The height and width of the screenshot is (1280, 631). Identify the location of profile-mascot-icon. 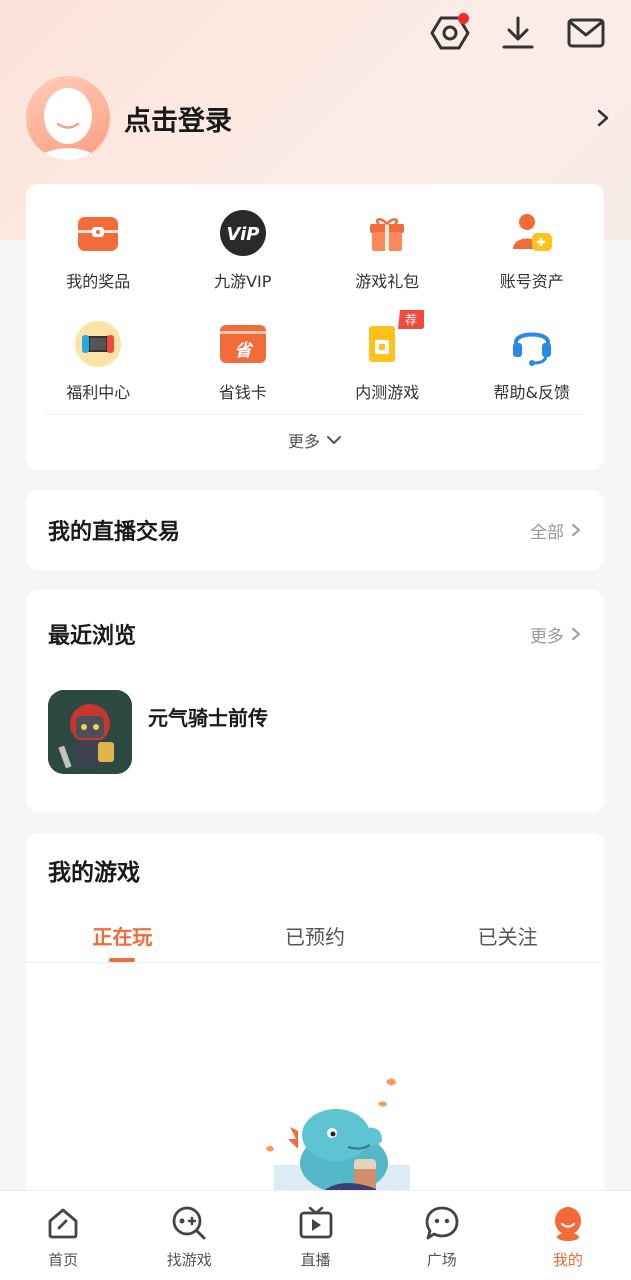
(568, 1223).